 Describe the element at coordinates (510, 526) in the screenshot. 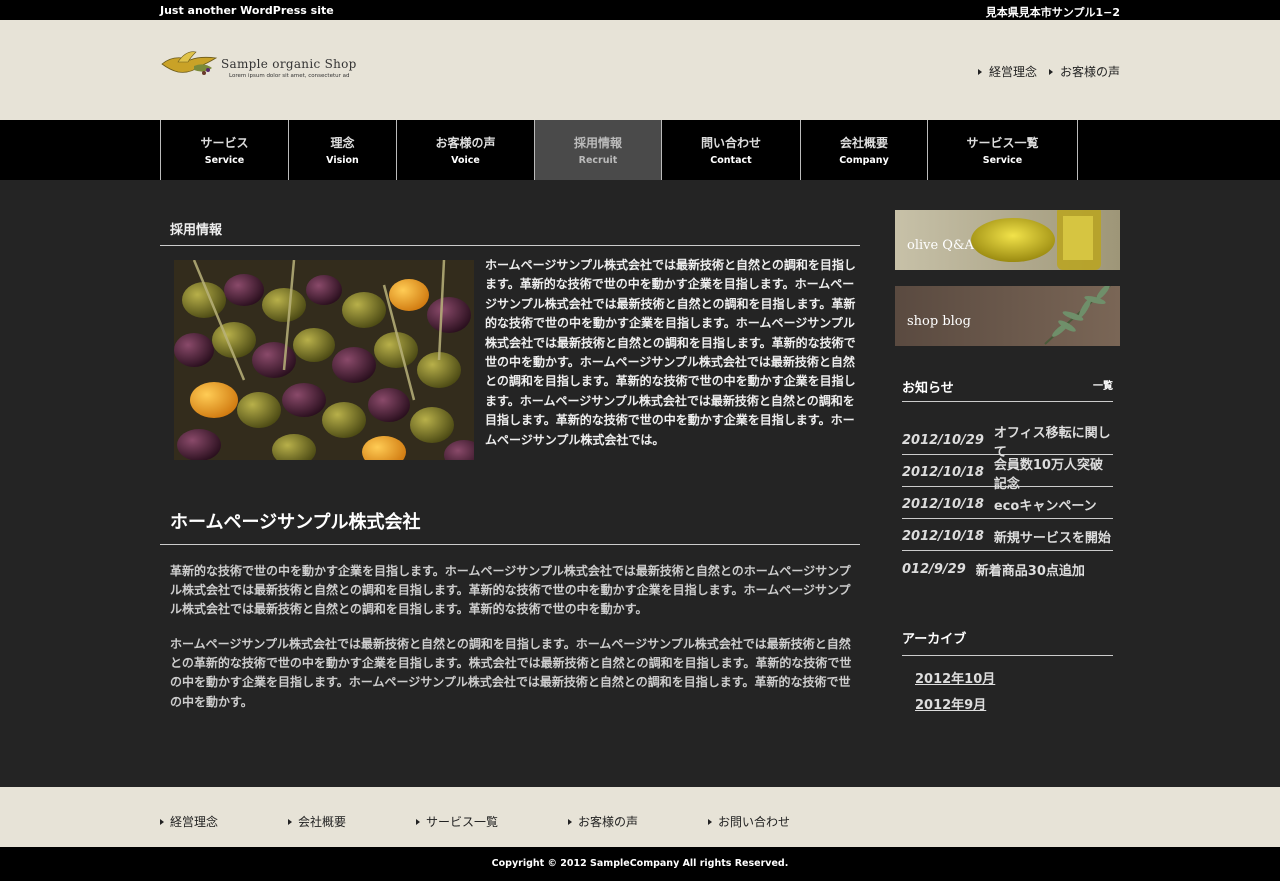

I see `company-heading: ホームページサンプル株式会社` at that location.